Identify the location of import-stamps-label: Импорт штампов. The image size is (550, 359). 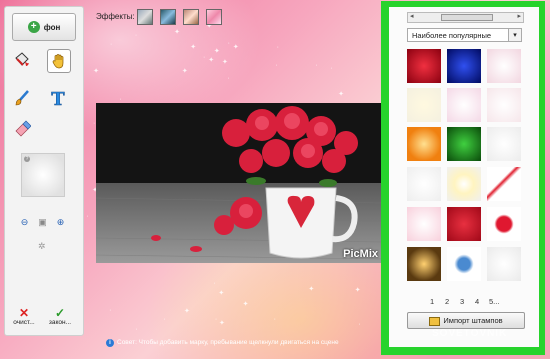
(473, 320).